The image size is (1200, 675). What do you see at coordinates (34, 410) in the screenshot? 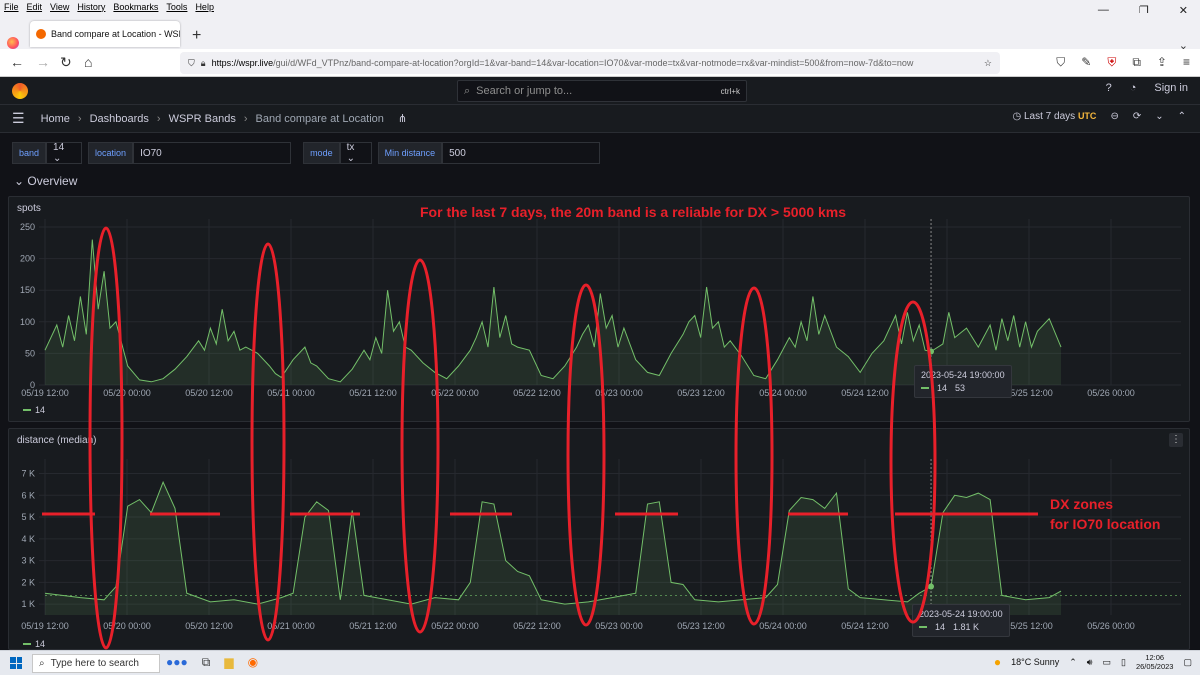
I see `spots-legend: 14` at bounding box center [34, 410].